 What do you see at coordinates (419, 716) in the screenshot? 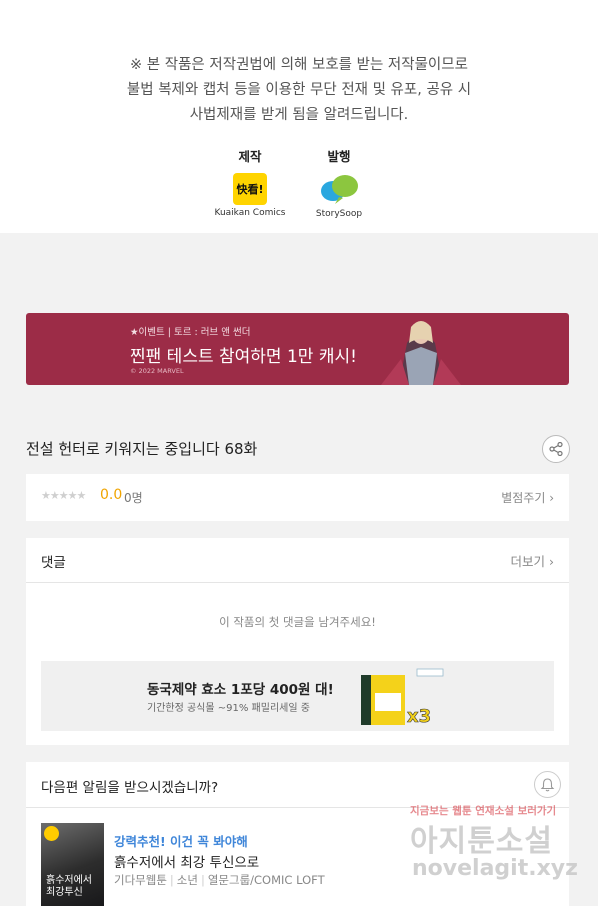
I see `ad-multiplier: x3` at bounding box center [419, 716].